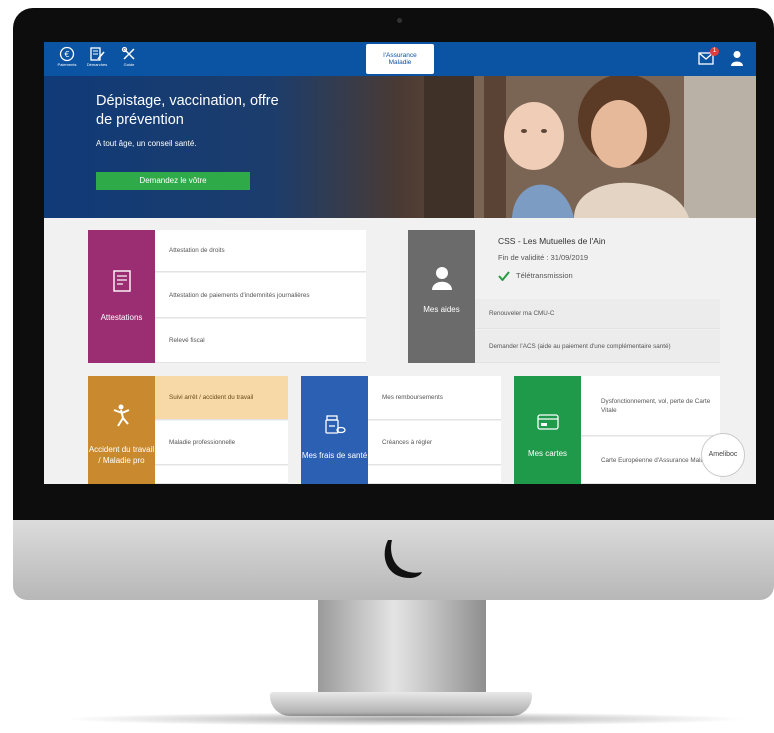 This screenshot has width=774, height=733. I want to click on person-icon, so click(441, 278).